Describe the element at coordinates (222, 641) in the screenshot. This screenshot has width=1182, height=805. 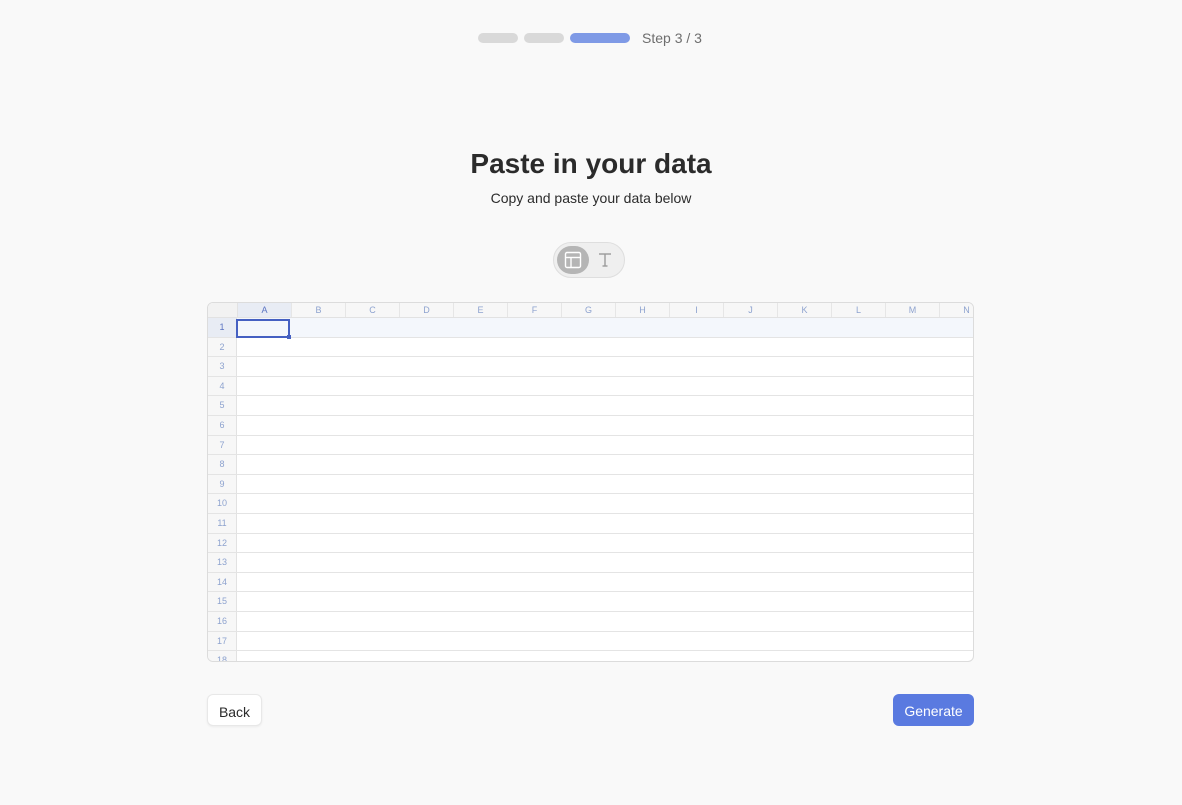
I see `row-header-17: 17` at that location.